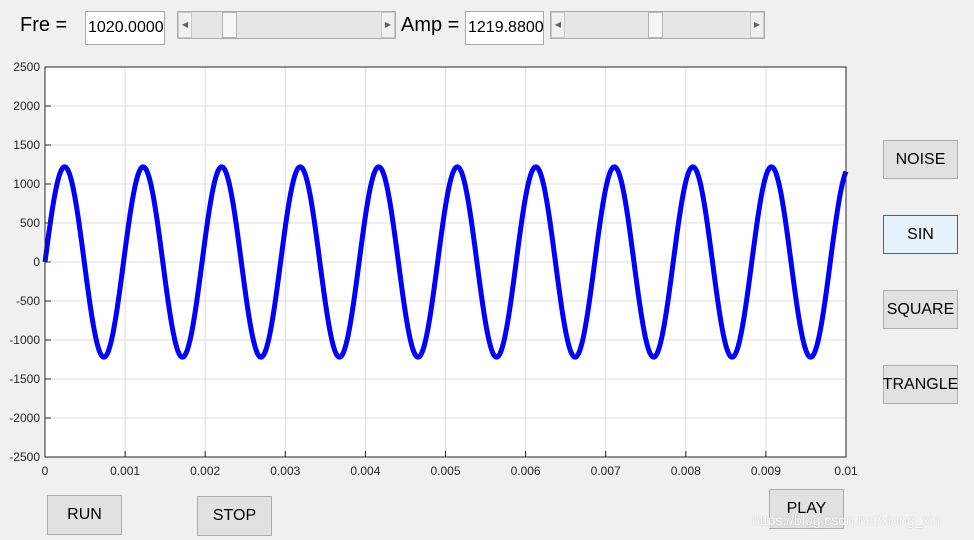 The image size is (974, 540). What do you see at coordinates (24, 340) in the screenshot?
I see `y-tick-label: -1000` at bounding box center [24, 340].